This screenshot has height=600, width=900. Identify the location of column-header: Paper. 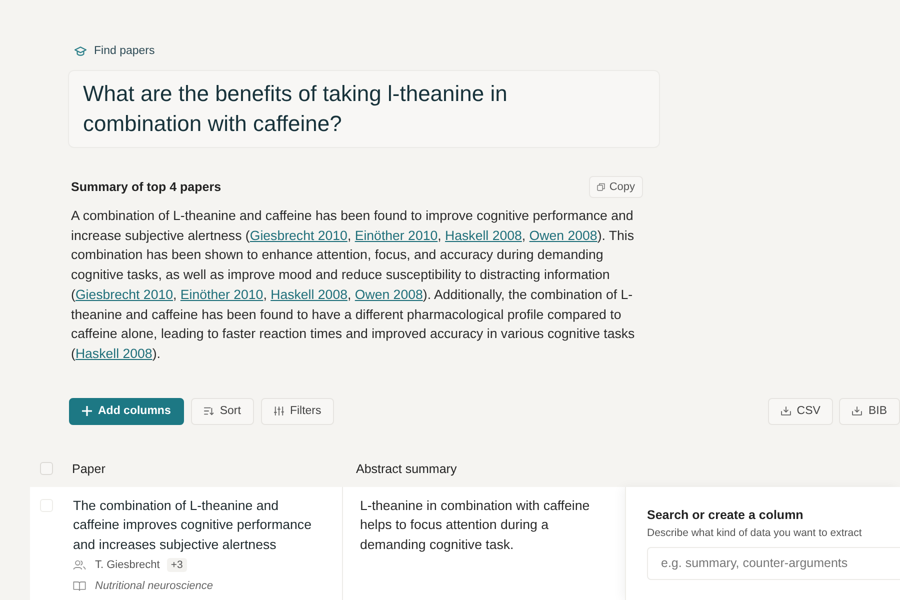
(201, 469).